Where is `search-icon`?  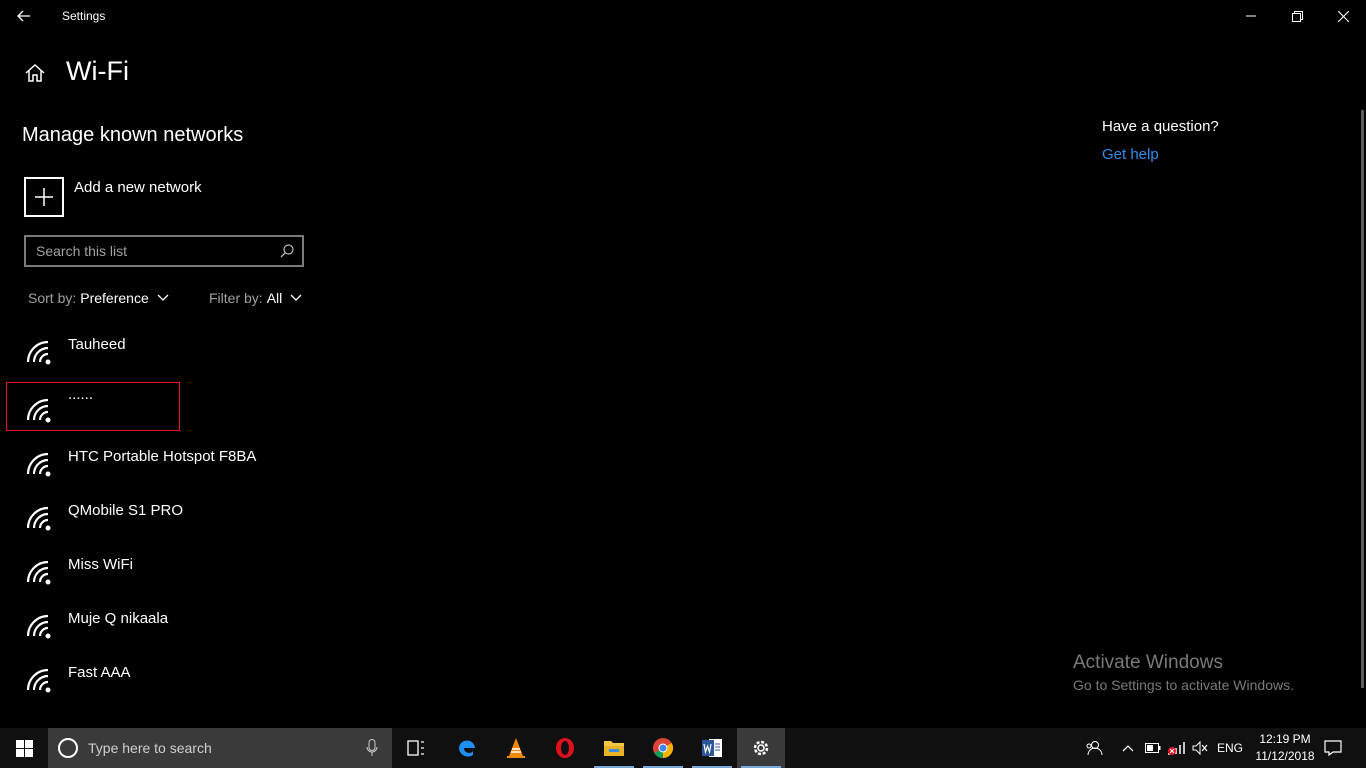 search-icon is located at coordinates (287, 251).